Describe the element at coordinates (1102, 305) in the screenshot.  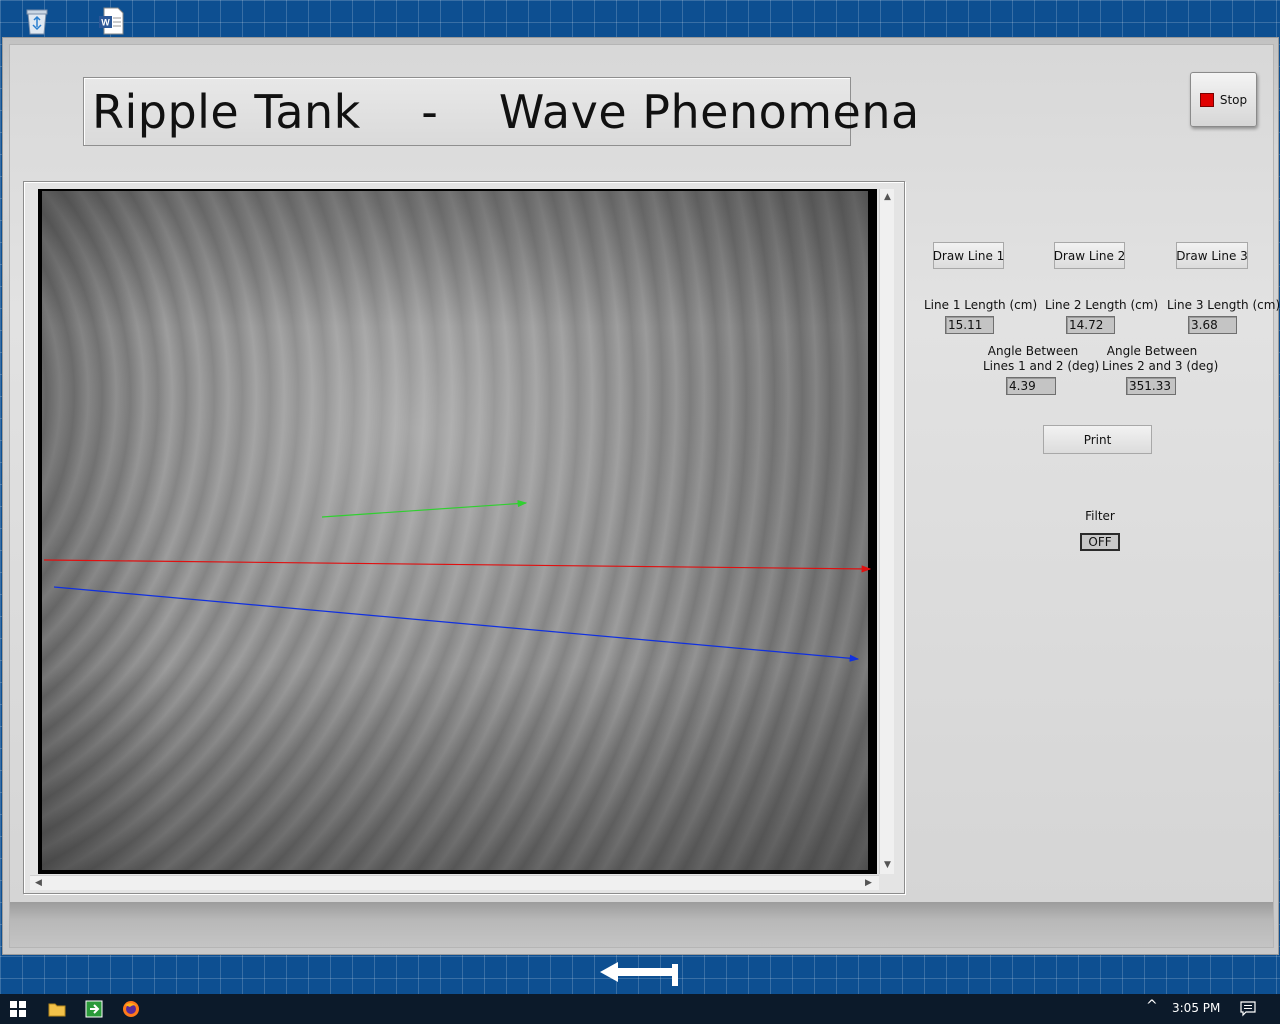
I see `line2-length-label: Line 2 Length (cm)` at that location.